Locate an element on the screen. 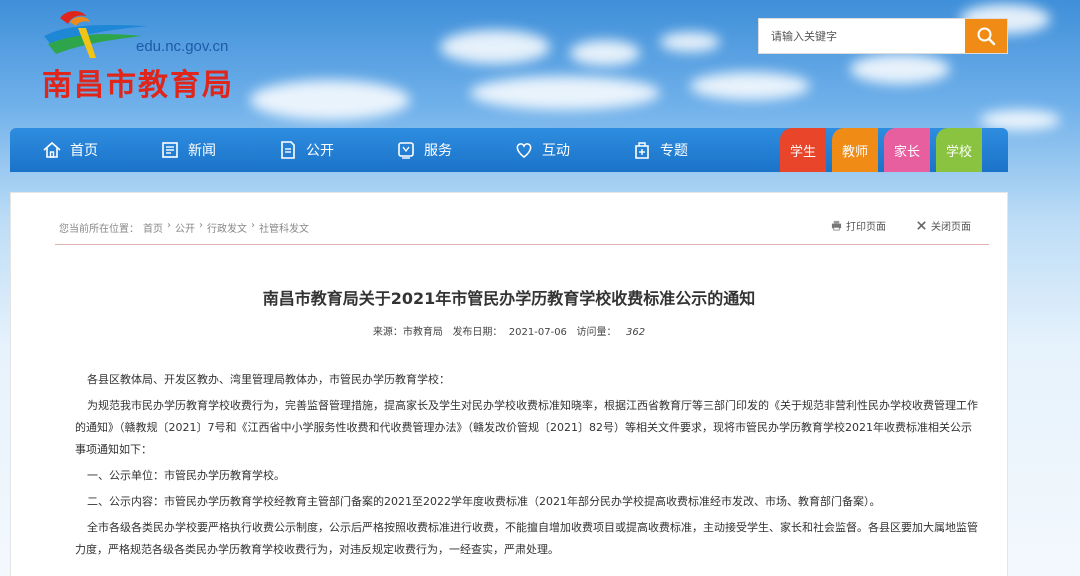  close-icon is located at coordinates (921, 225).